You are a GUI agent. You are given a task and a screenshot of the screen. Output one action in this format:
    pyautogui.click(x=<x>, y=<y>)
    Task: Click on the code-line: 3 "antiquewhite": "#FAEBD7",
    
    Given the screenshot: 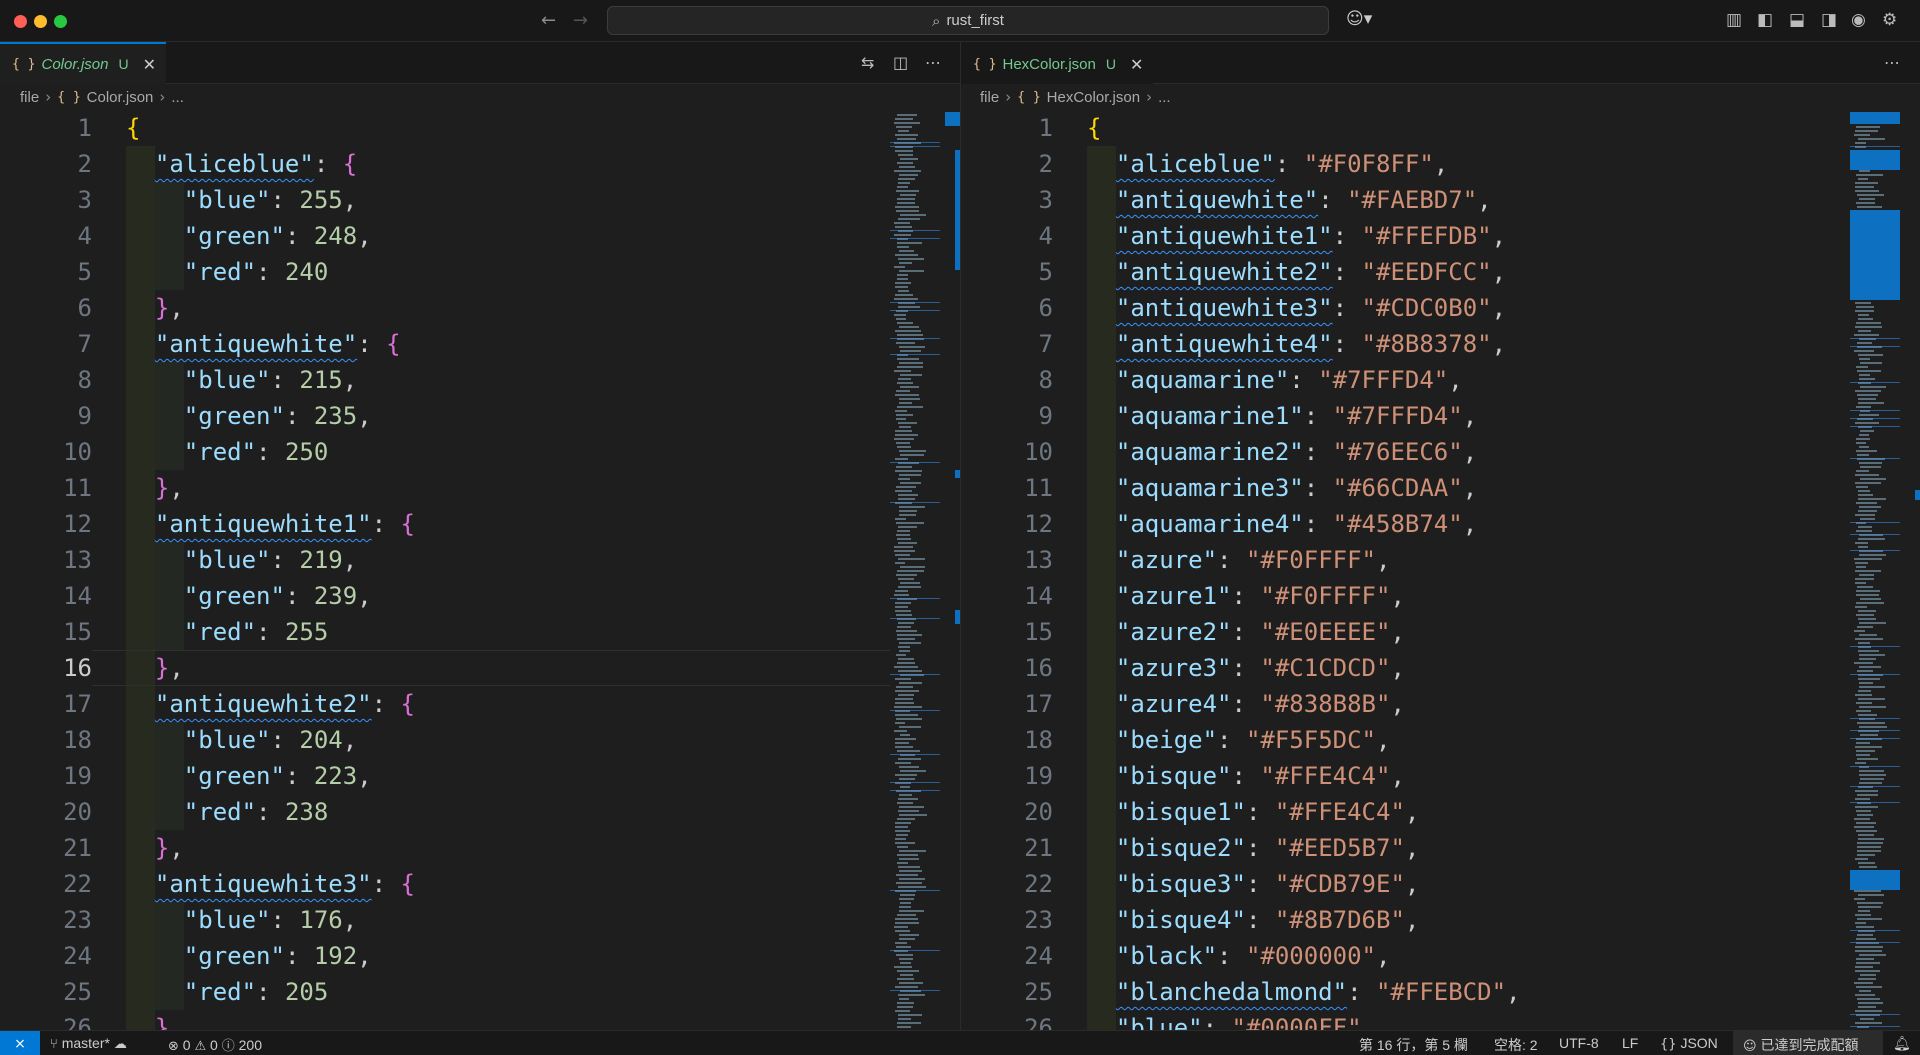 What is the action you would take?
    pyautogui.click(x=1405, y=200)
    